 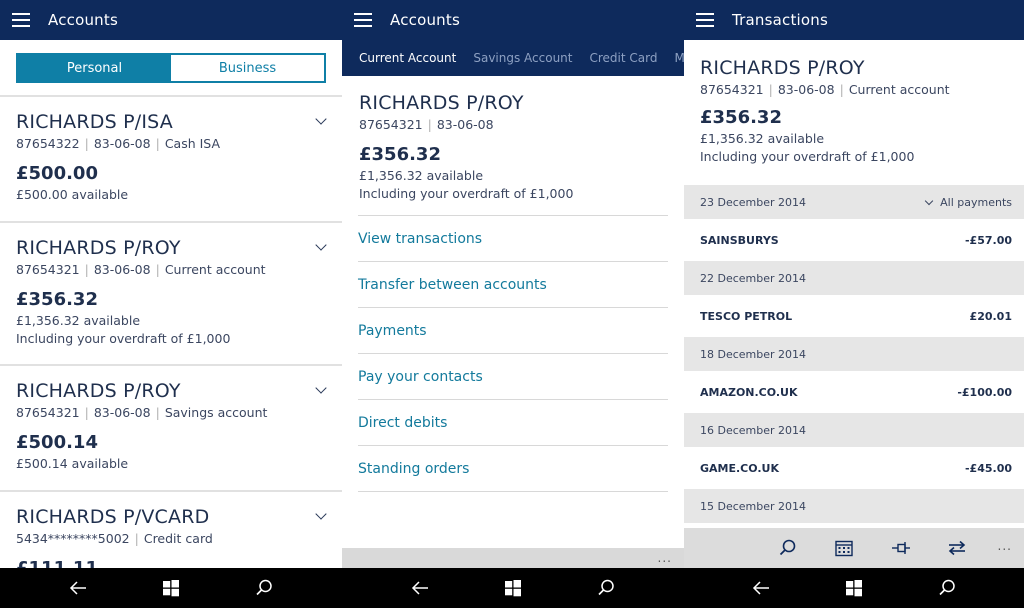 What do you see at coordinates (513, 423) in the screenshot?
I see `direct-debits-link: Direct debits` at bounding box center [513, 423].